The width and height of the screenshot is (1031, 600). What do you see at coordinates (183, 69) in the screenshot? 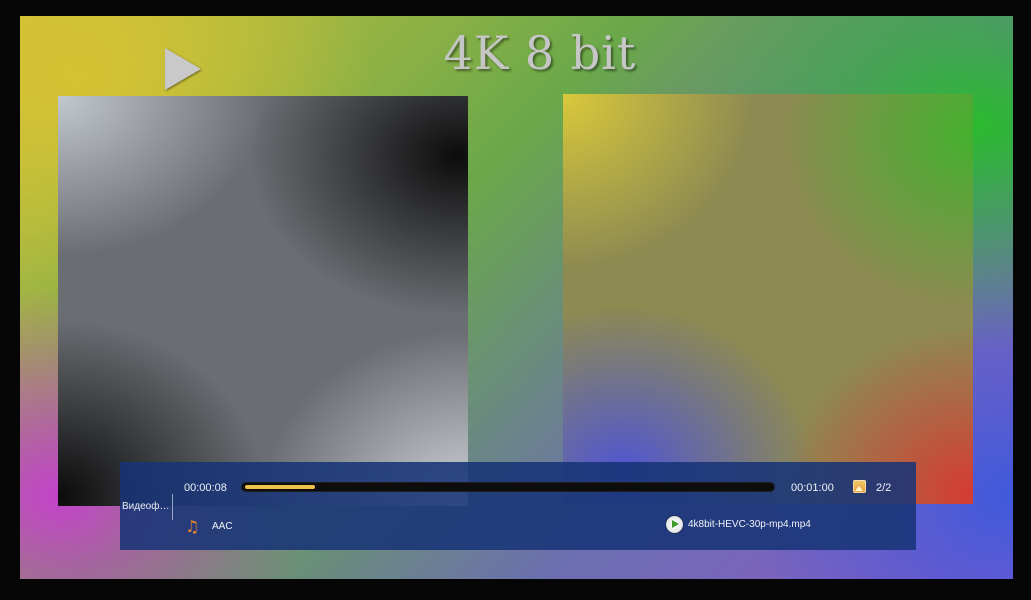
I see `play-triangle-icon` at bounding box center [183, 69].